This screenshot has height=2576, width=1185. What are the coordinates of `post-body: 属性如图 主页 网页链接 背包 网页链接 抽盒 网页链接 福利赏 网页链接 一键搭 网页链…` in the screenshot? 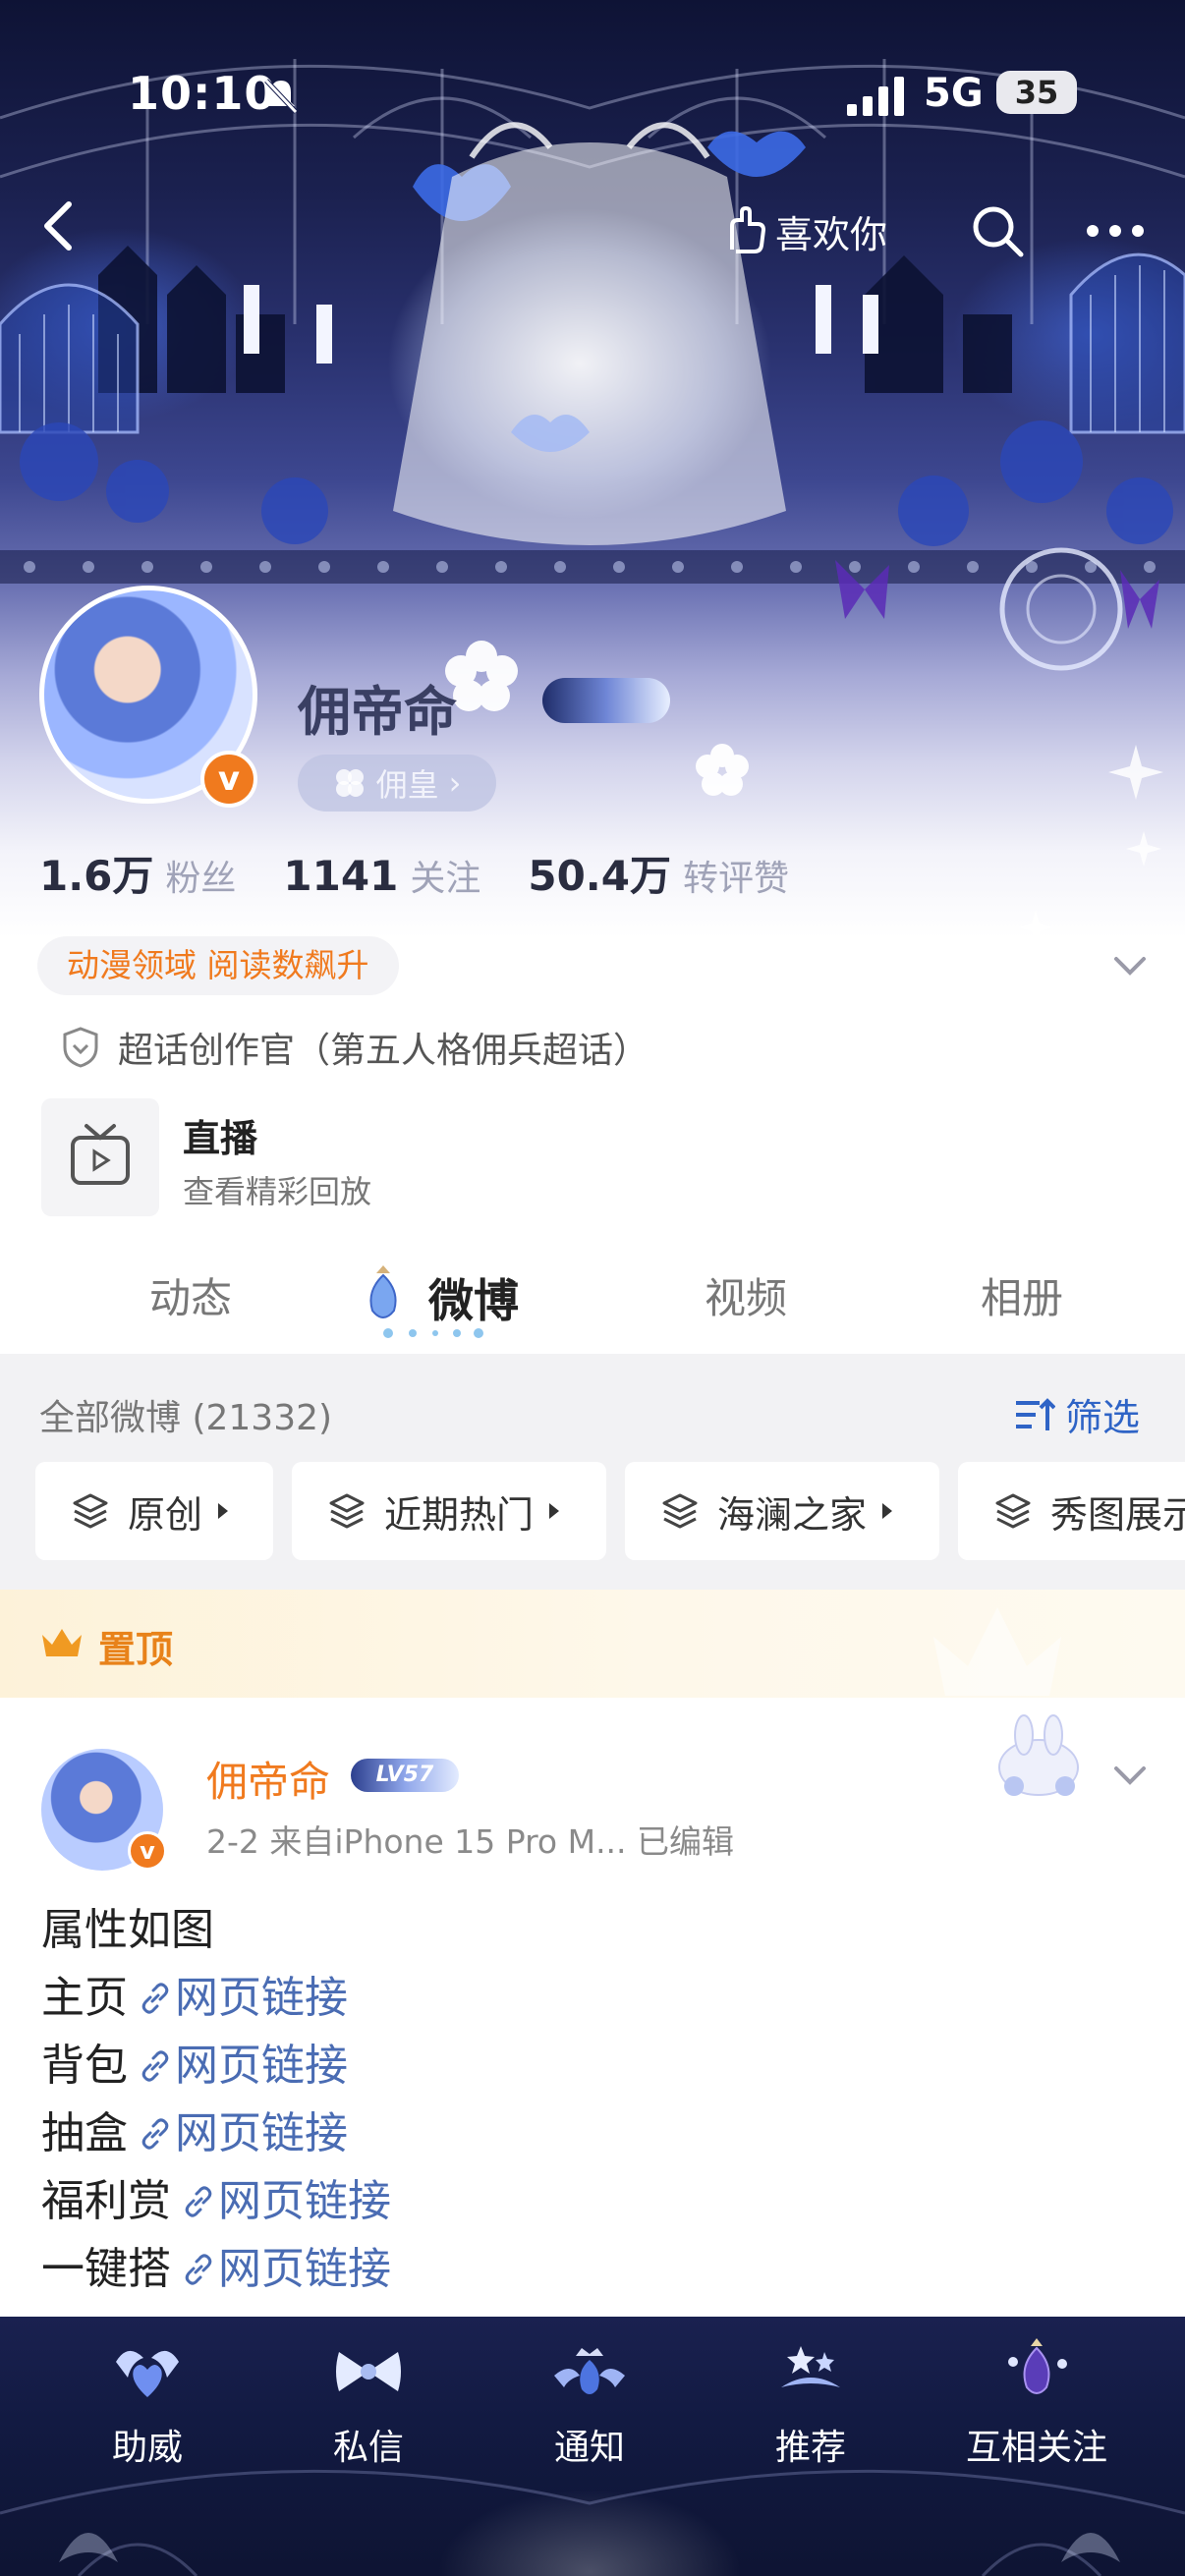 It's located at (216, 2099).